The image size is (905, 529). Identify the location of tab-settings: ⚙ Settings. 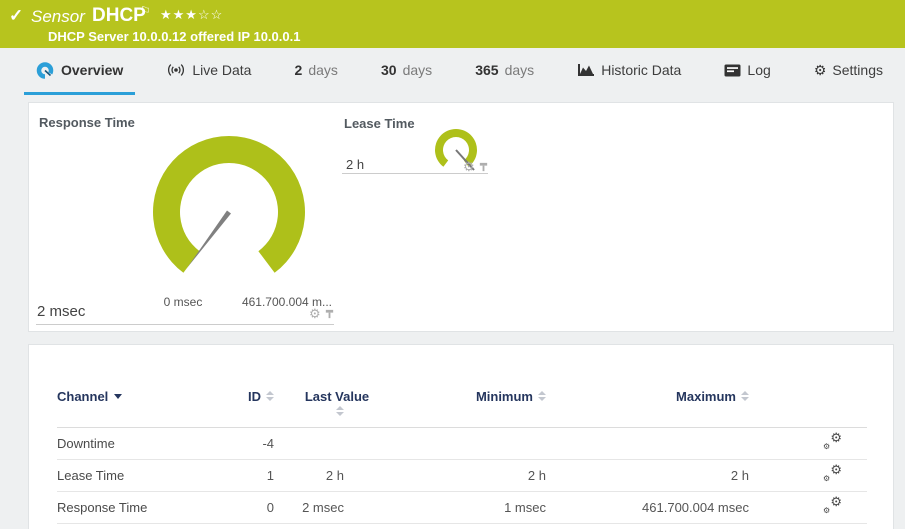
(848, 71).